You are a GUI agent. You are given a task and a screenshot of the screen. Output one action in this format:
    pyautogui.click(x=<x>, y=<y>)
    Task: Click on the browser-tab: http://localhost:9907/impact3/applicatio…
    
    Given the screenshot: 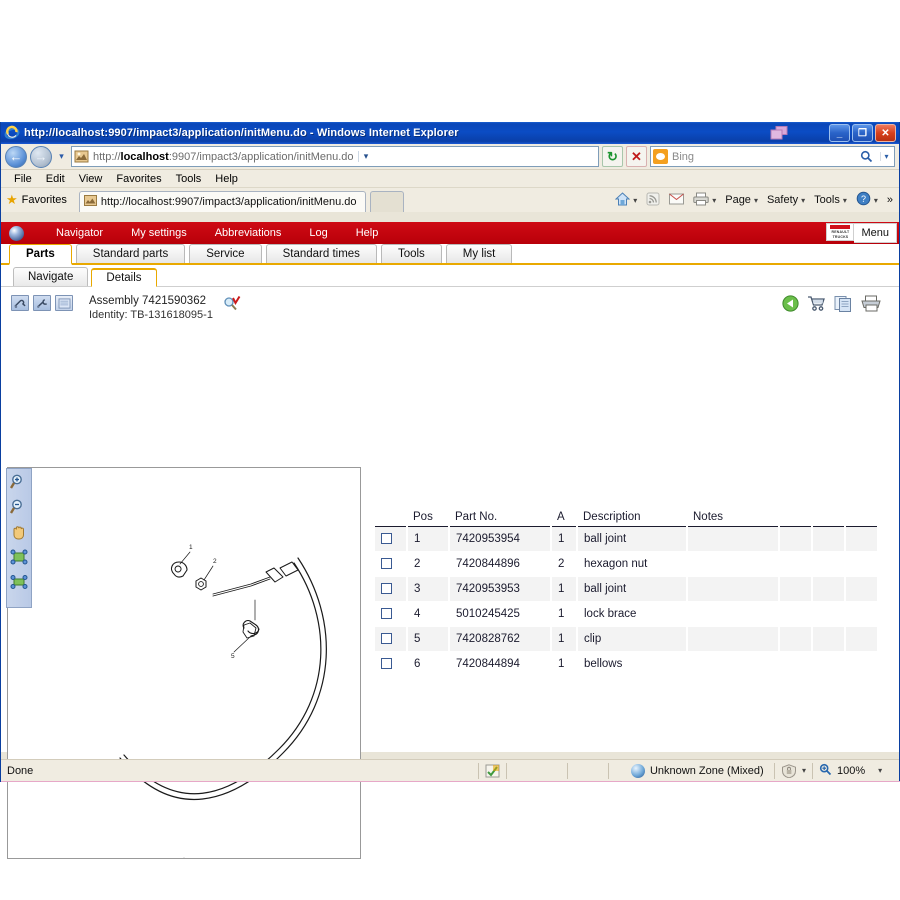 What is the action you would take?
    pyautogui.click(x=222, y=201)
    